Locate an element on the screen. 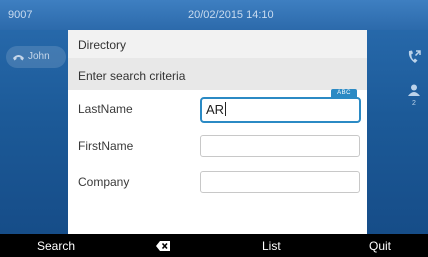 The height and width of the screenshot is (257, 428). firstname-input is located at coordinates (280, 146).